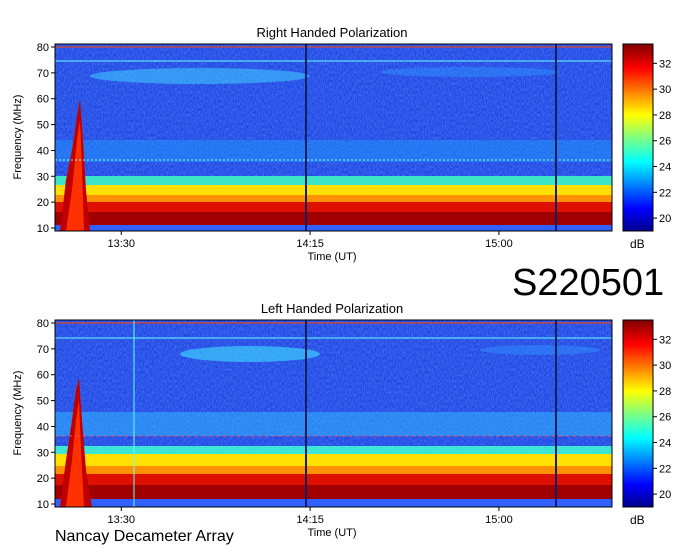 The height and width of the screenshot is (552, 680). I want to click on observatory-name: Nancay Decameter Array, so click(144, 536).